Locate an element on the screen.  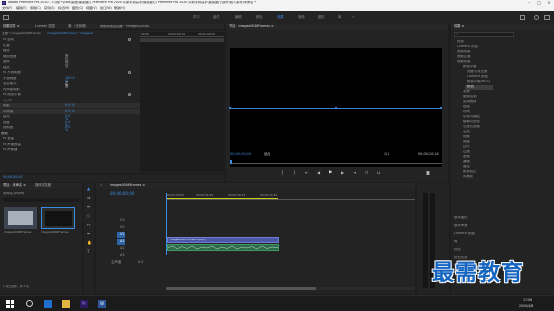
pen-tool-icon: ✒ is located at coordinates (88, 234).